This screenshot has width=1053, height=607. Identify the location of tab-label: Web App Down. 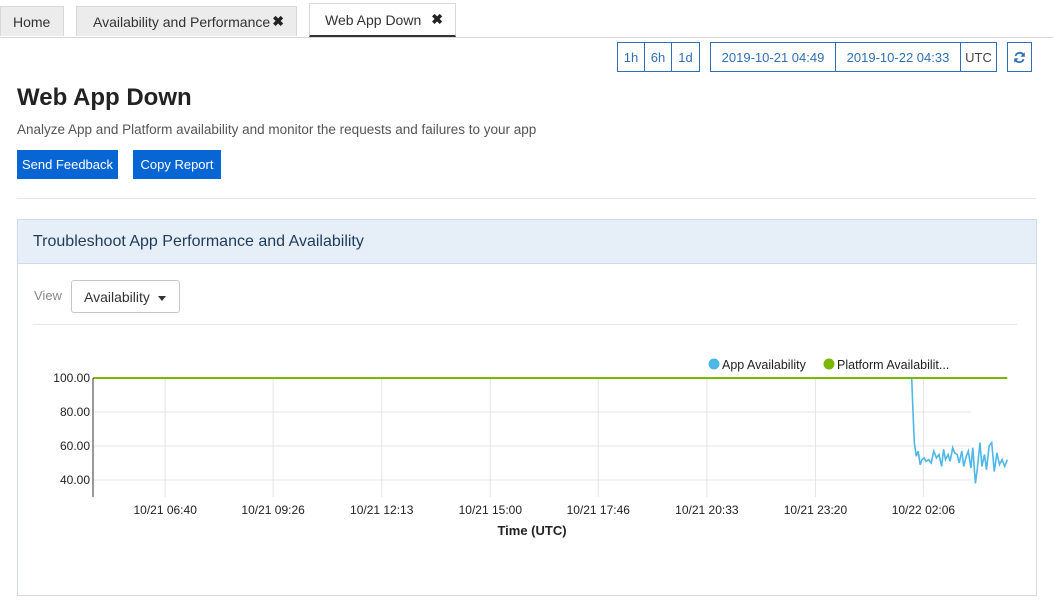
(373, 19).